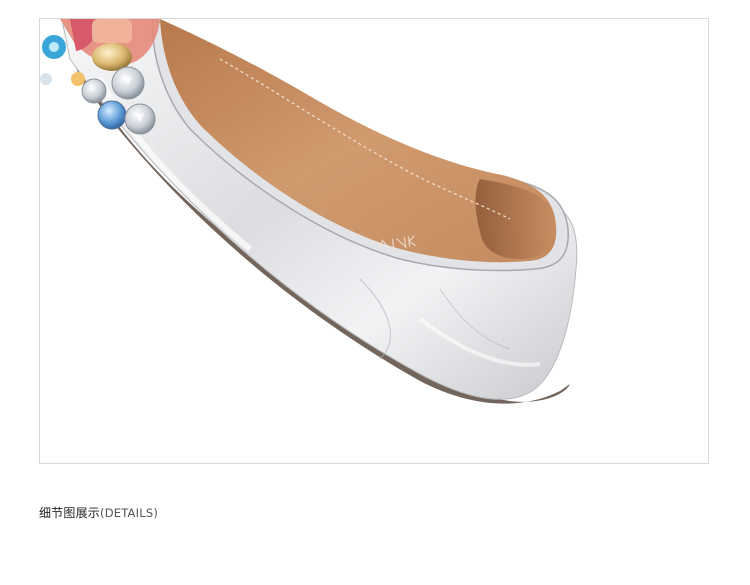 The height and width of the screenshot is (585, 750). Describe the element at coordinates (129, 513) in the screenshot. I see `caption-title-en: (DETAILS)` at that location.